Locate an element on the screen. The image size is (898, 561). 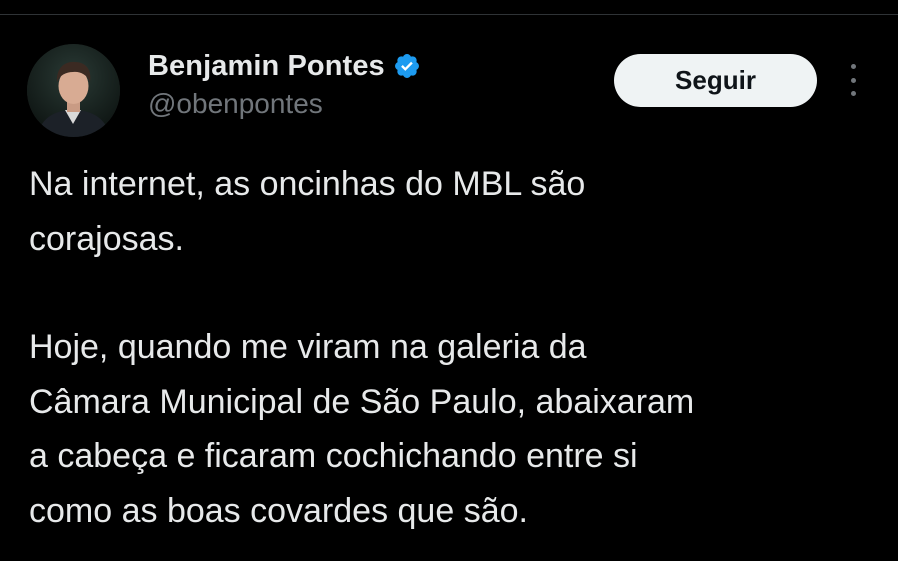
follow-button: Seguir is located at coordinates (715, 80).